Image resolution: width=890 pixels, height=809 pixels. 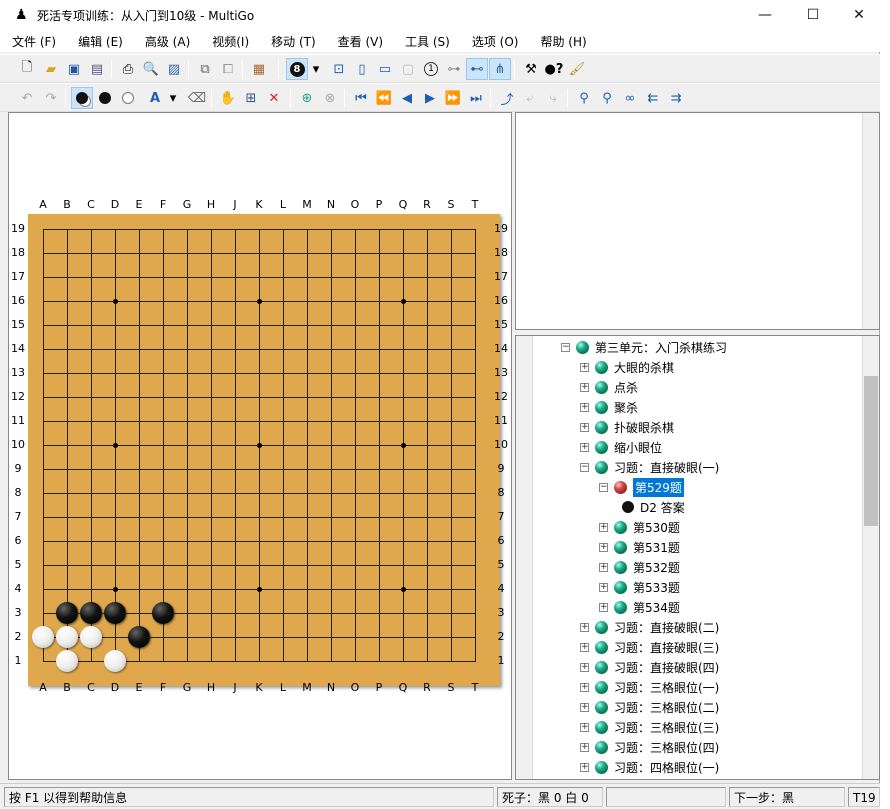 I want to click on forward-one-icon: ▶, so click(x=430, y=98).